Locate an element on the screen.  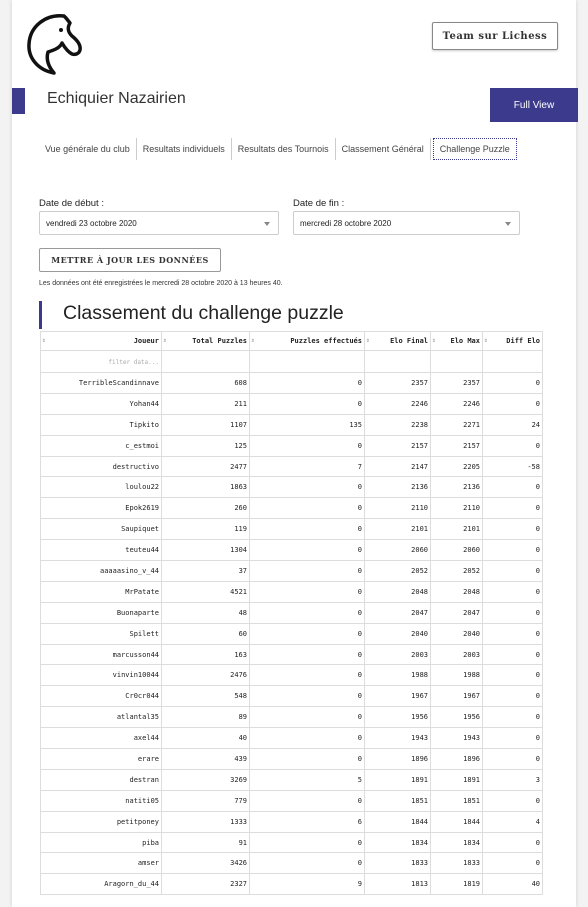
elo-max-cell: 2136 is located at coordinates (456, 487).